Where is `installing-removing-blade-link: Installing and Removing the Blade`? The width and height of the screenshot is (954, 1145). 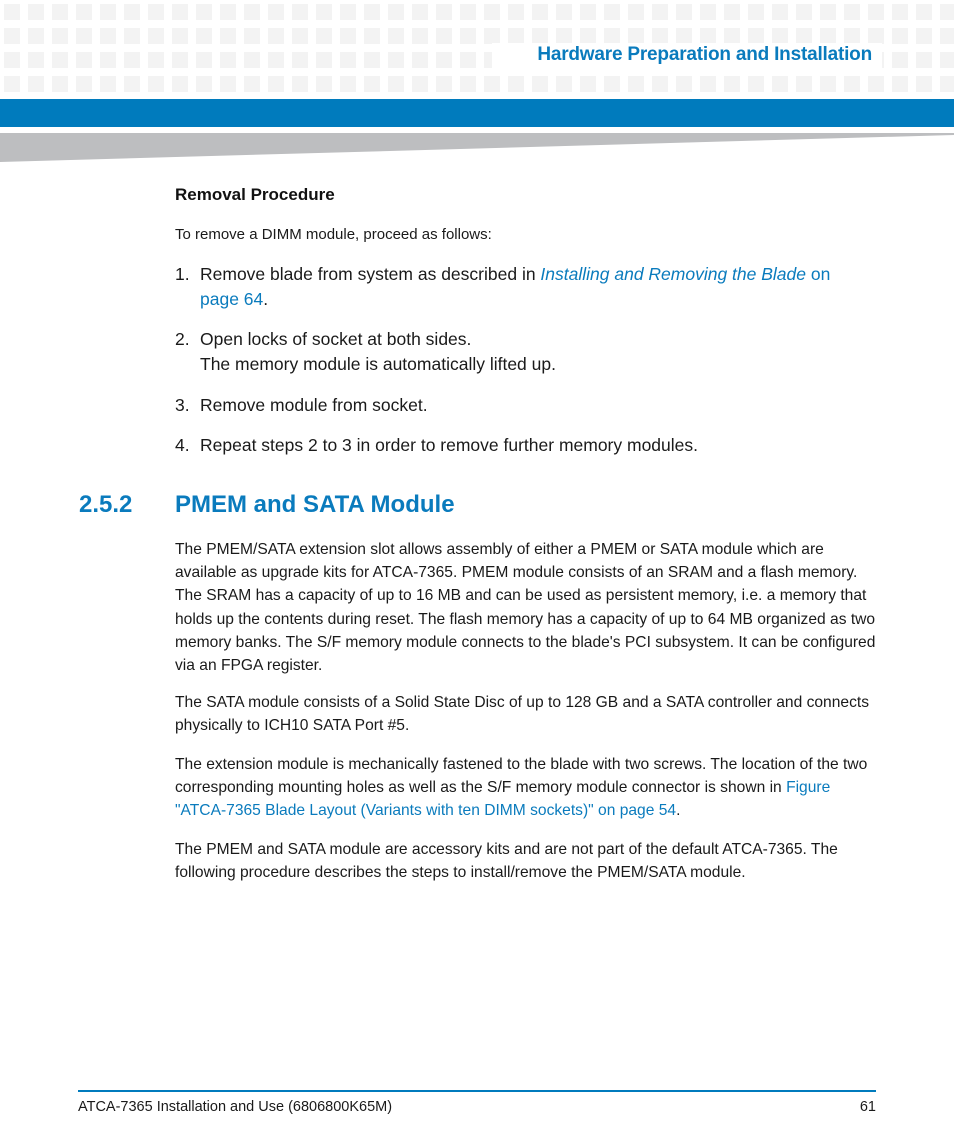 installing-removing-blade-link: Installing and Removing the Blade is located at coordinates (673, 274).